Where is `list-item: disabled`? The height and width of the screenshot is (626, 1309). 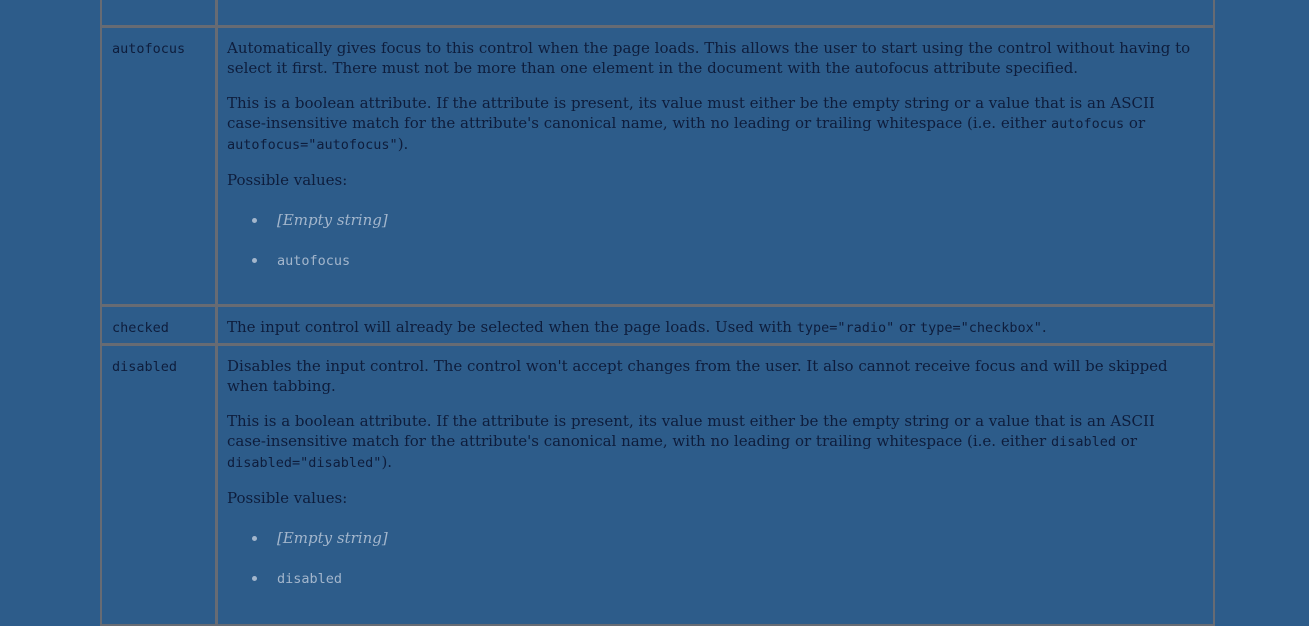 list-item: disabled is located at coordinates (722, 588).